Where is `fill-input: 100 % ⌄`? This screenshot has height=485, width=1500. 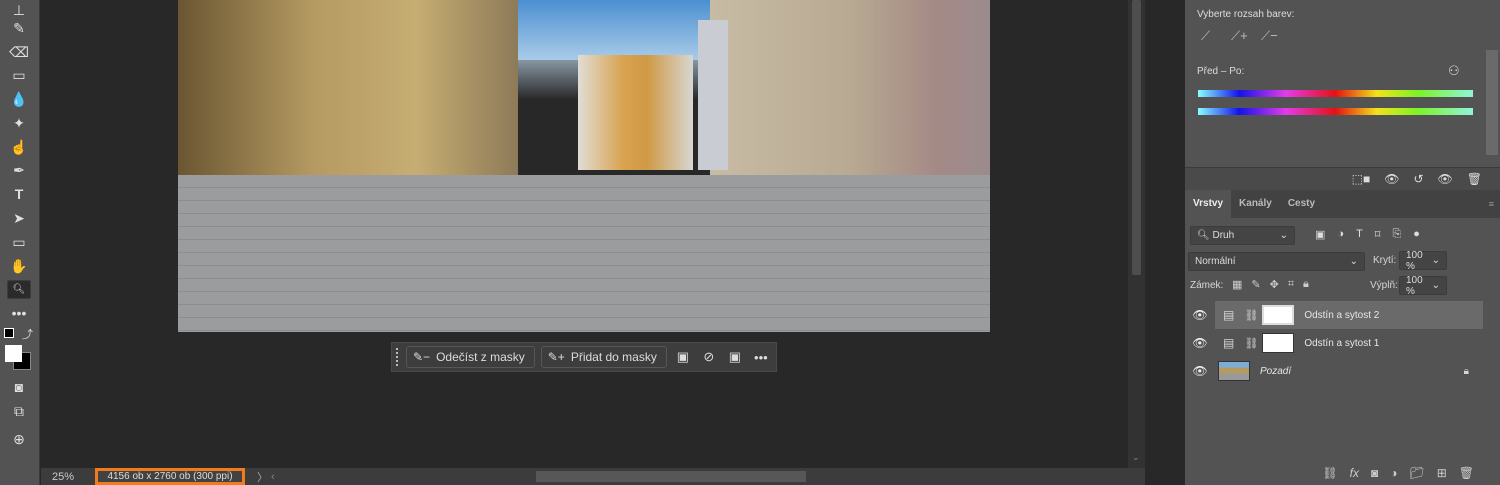
fill-input: 100 % ⌄ is located at coordinates (1423, 286).